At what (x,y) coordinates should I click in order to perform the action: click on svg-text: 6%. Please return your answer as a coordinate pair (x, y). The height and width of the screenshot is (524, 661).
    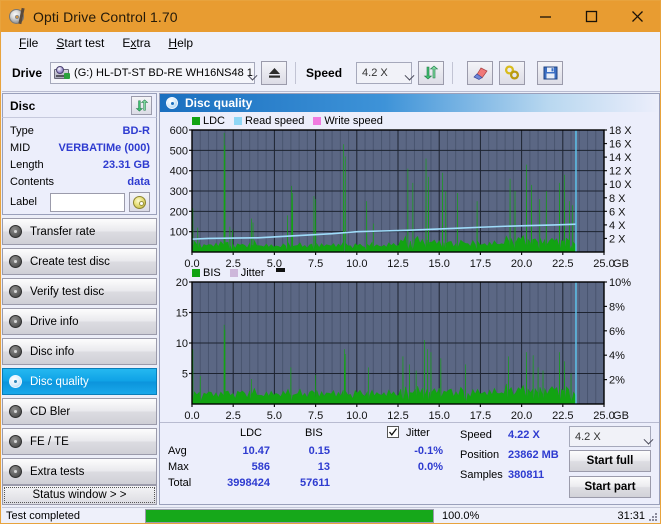
    Looking at the image, I should click on (617, 332).